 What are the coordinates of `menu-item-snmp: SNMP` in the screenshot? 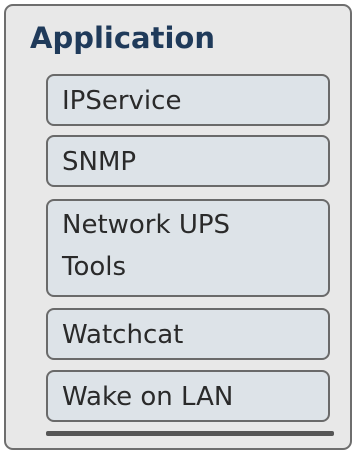 It's located at (188, 161).